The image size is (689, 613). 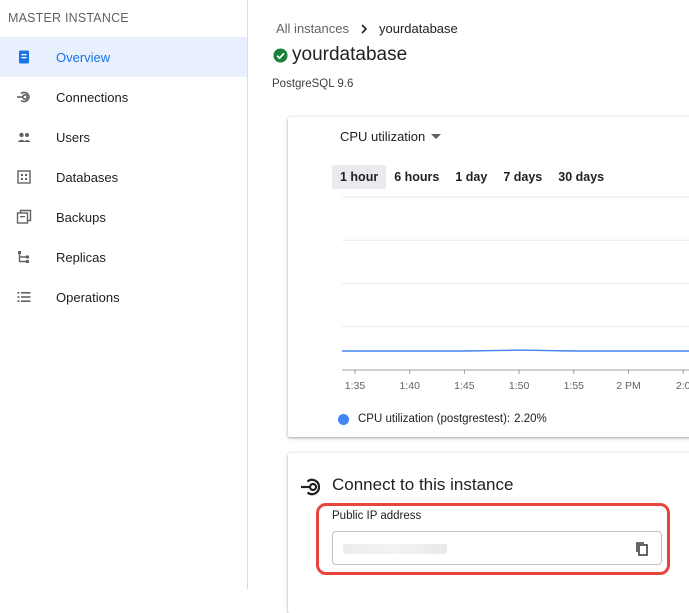 What do you see at coordinates (24, 57) in the screenshot?
I see `overview-doc-icon` at bounding box center [24, 57].